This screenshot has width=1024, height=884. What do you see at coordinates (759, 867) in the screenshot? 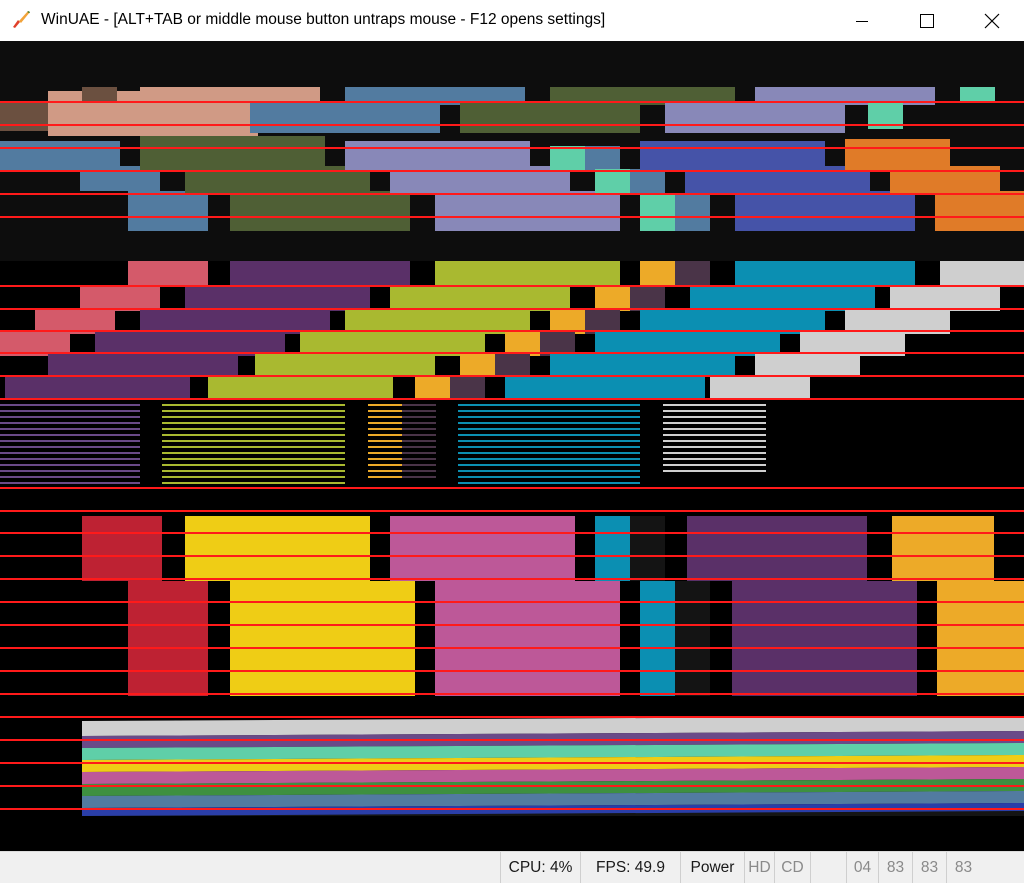
I see `hd-led: HD` at bounding box center [759, 867].